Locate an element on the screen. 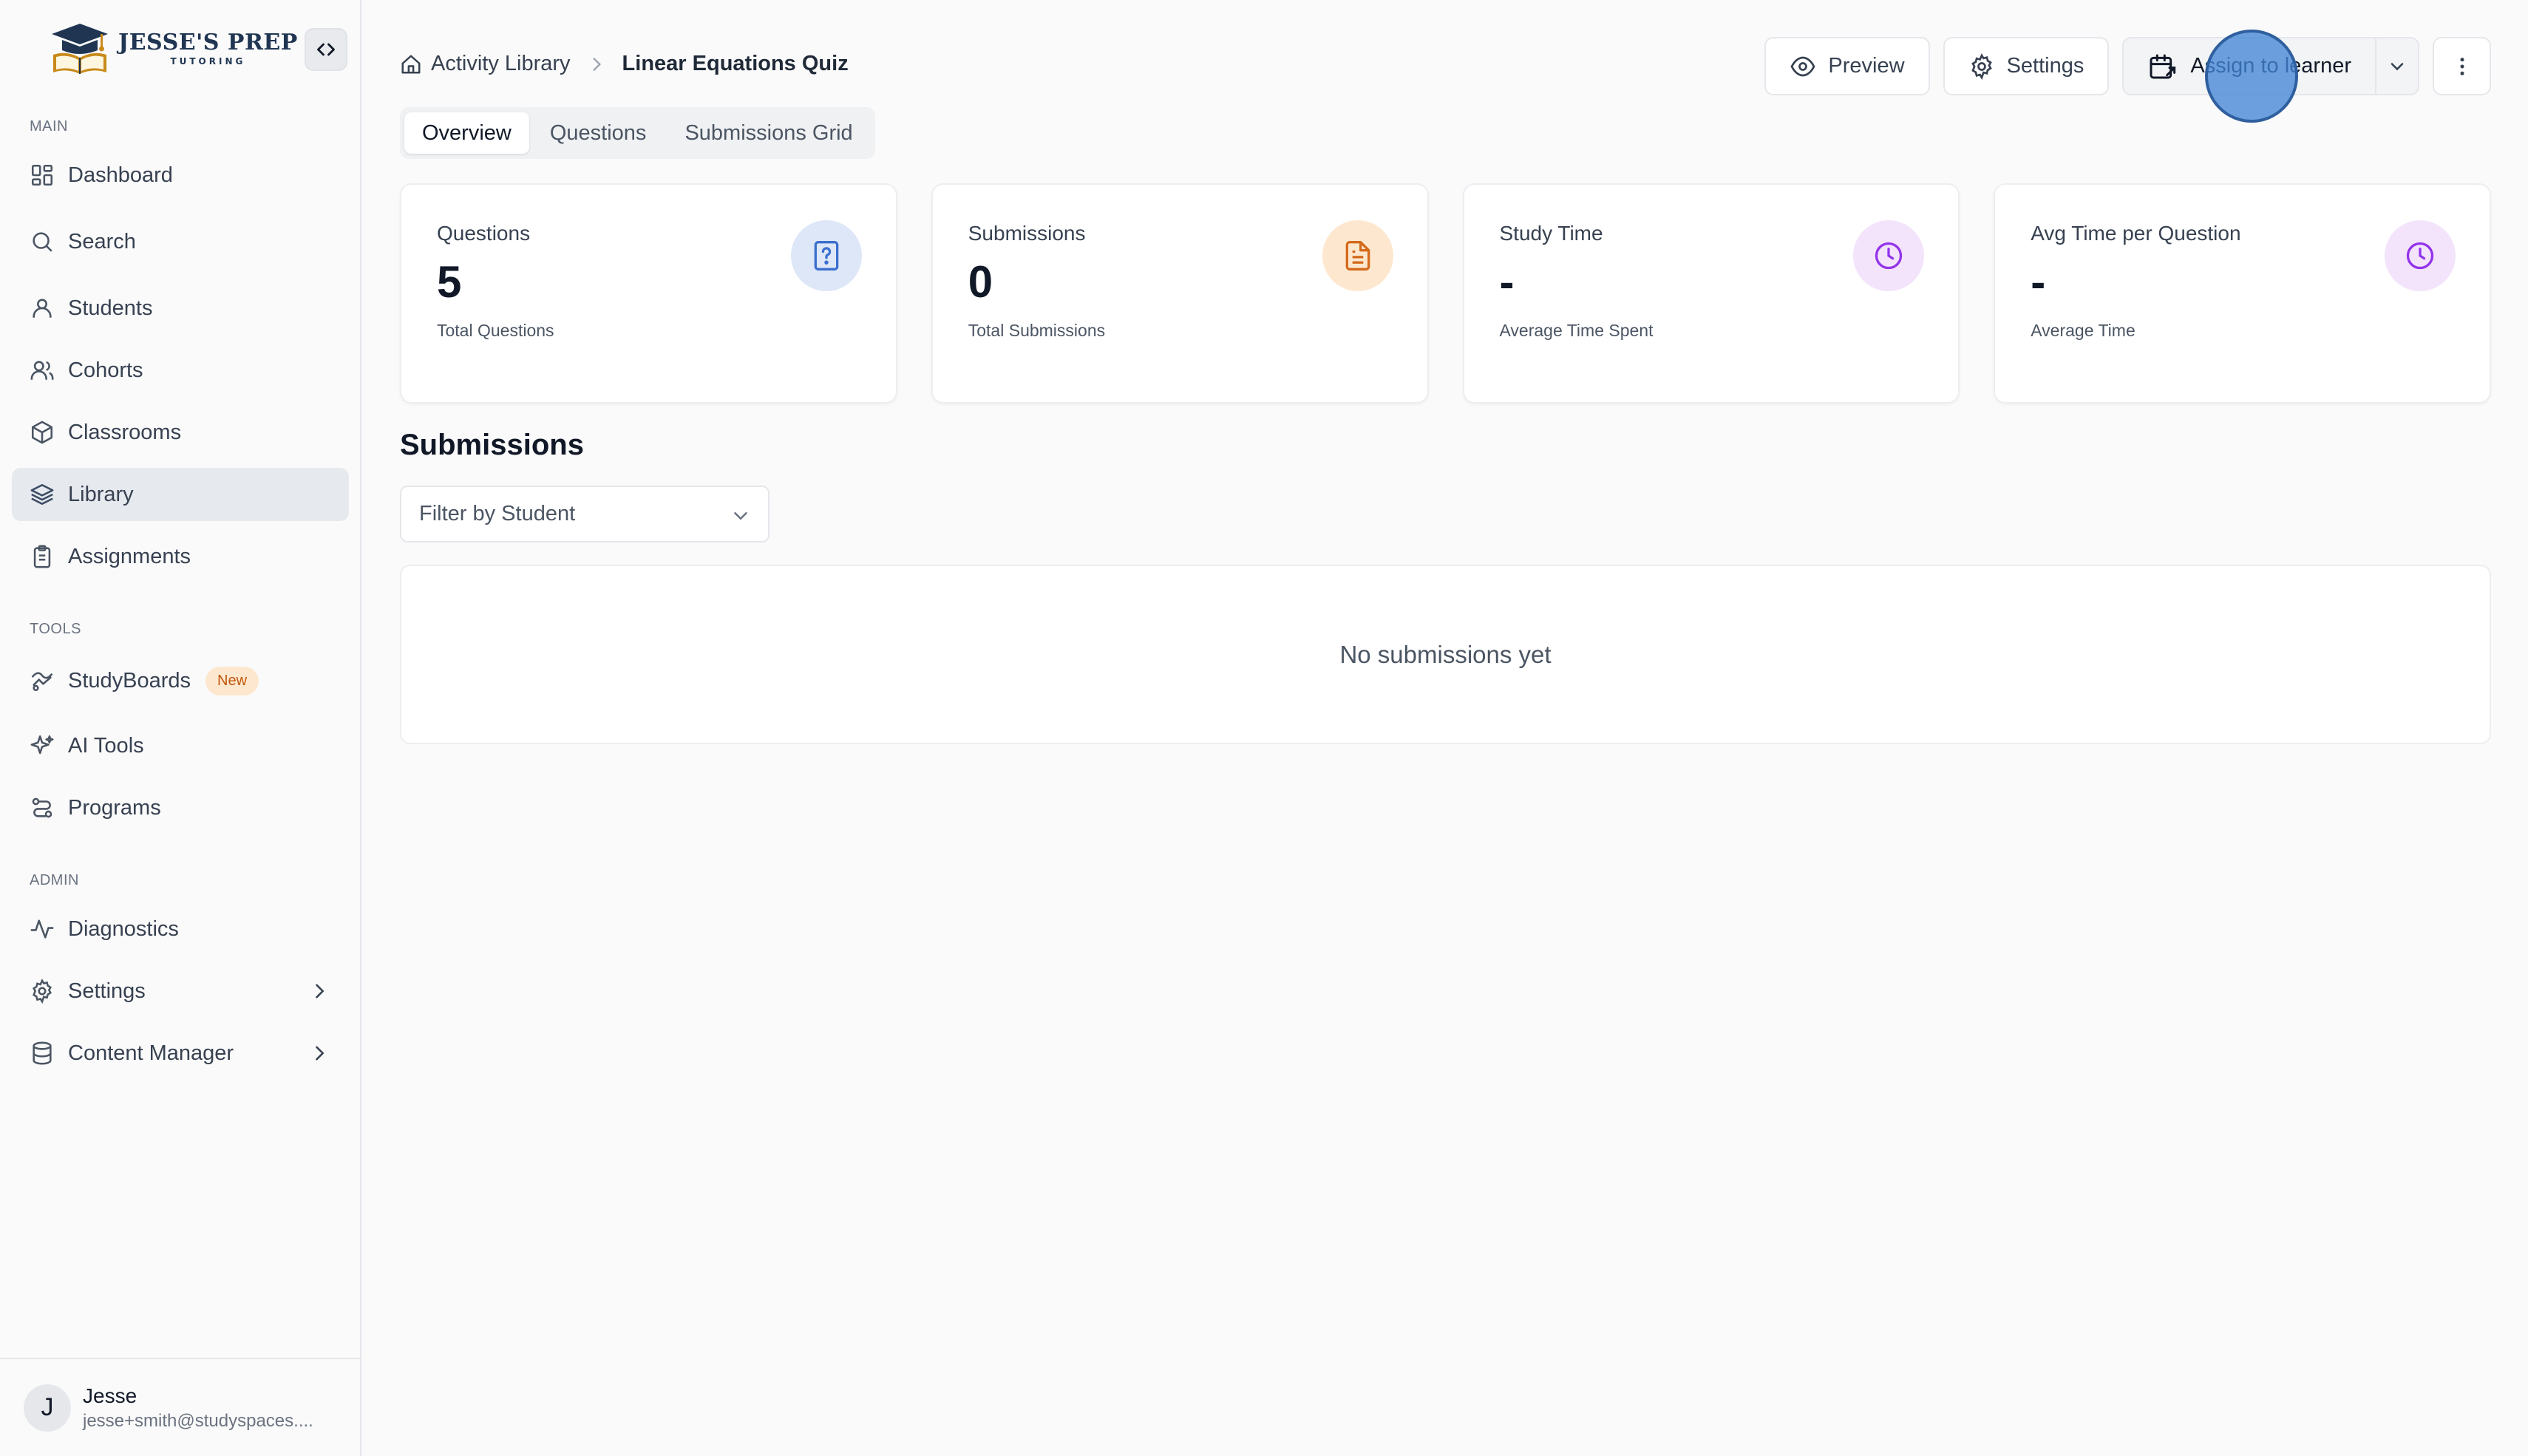  stat-subtitle: Average Time is located at coordinates (2083, 330).